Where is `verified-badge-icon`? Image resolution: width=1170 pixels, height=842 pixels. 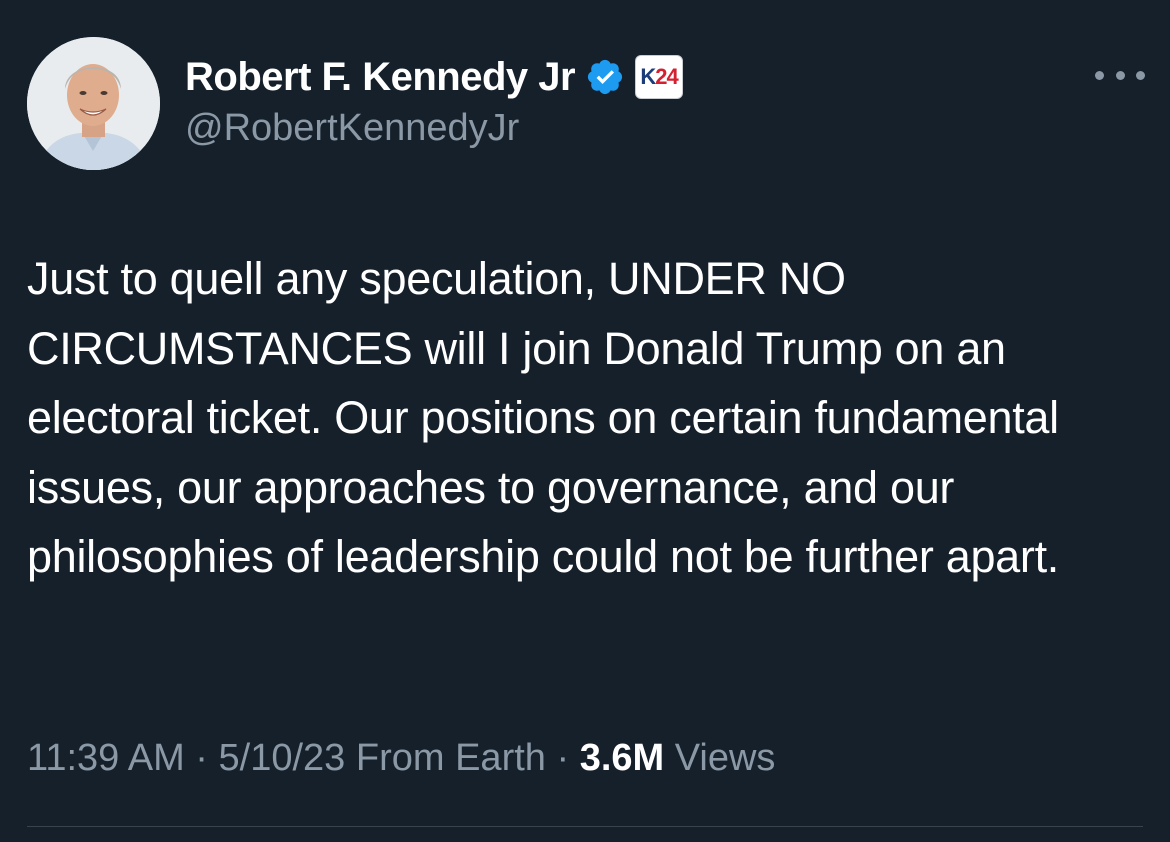 verified-badge-icon is located at coordinates (605, 77).